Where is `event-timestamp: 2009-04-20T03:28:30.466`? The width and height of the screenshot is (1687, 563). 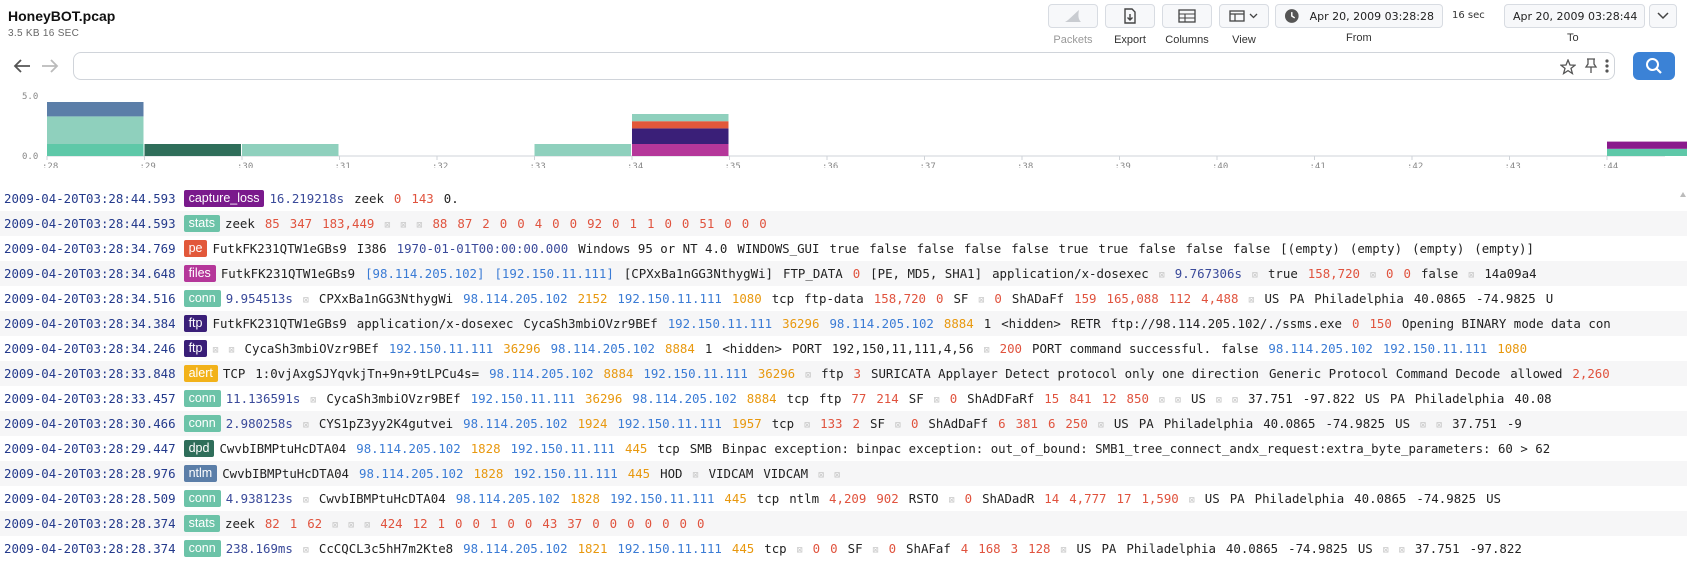
event-timestamp: 2009-04-20T03:28:30.466 is located at coordinates (90, 423).